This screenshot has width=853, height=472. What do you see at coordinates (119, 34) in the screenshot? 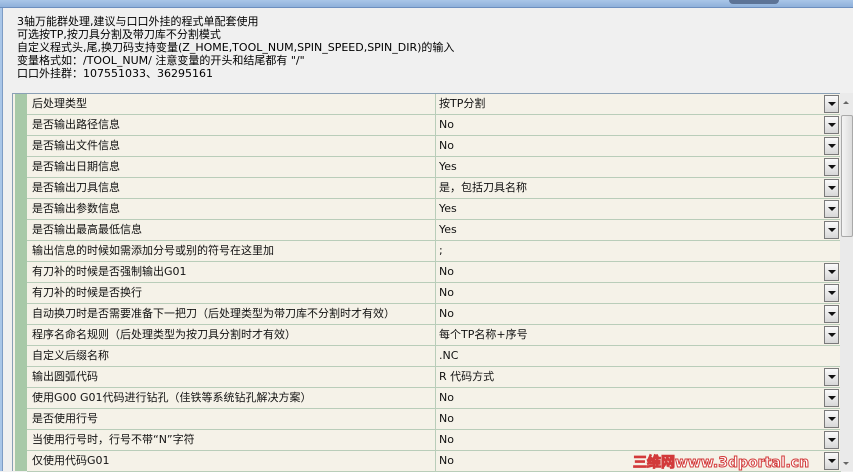
I see `description-line: 可选按TP,按刀具分割及带刀库不分割模式` at bounding box center [119, 34].